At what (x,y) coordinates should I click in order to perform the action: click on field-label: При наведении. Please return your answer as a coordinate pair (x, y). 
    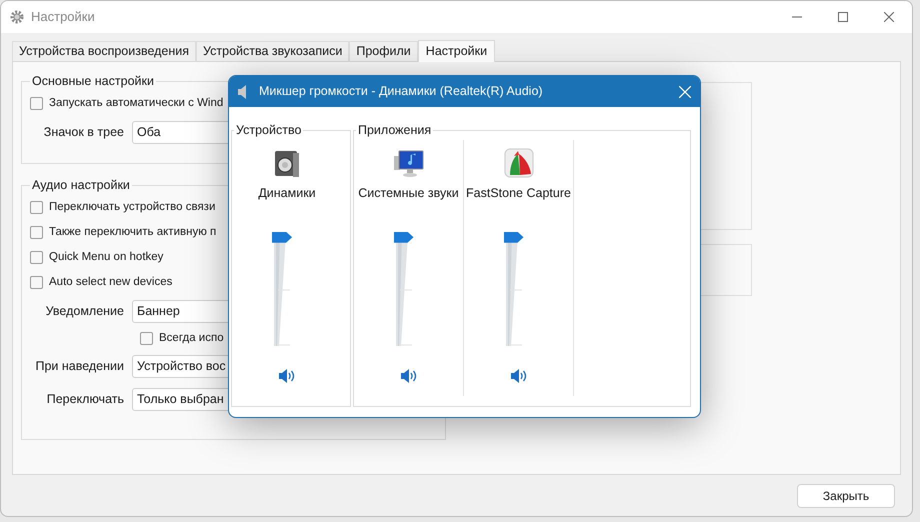
    Looking at the image, I should click on (79, 366).